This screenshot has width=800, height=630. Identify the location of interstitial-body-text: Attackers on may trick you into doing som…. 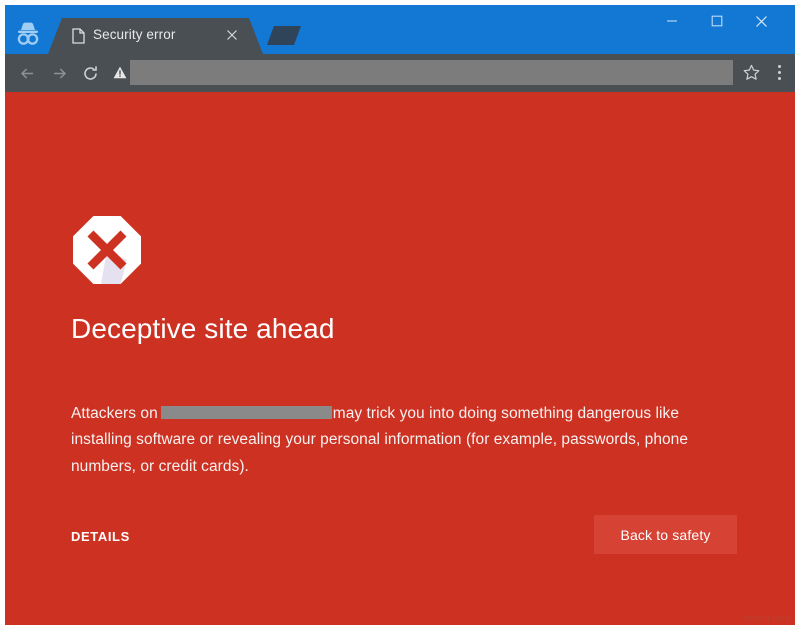
(403, 441).